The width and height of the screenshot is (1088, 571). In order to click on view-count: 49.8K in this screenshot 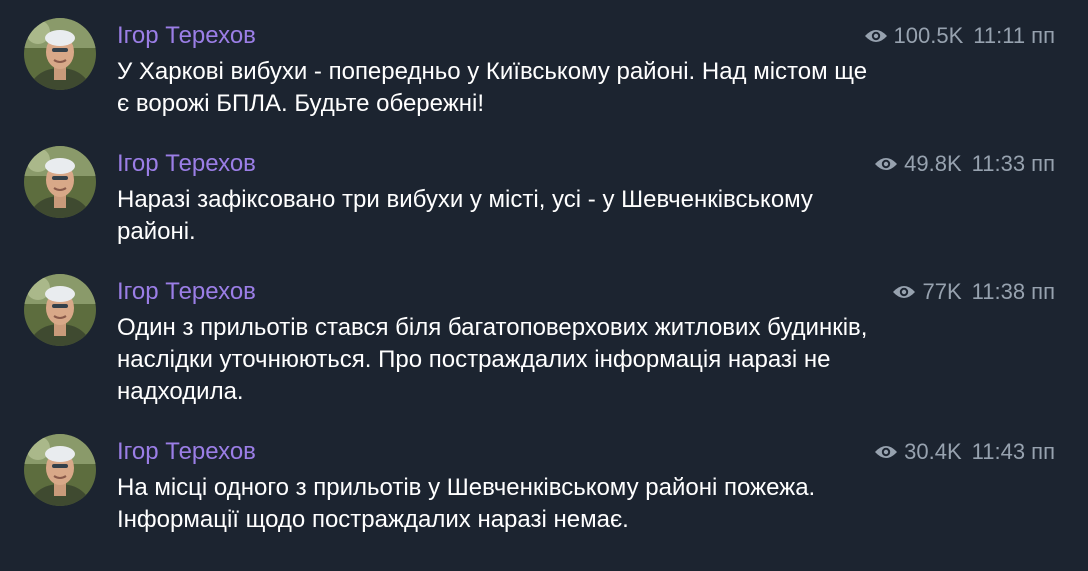, I will do `click(933, 163)`.